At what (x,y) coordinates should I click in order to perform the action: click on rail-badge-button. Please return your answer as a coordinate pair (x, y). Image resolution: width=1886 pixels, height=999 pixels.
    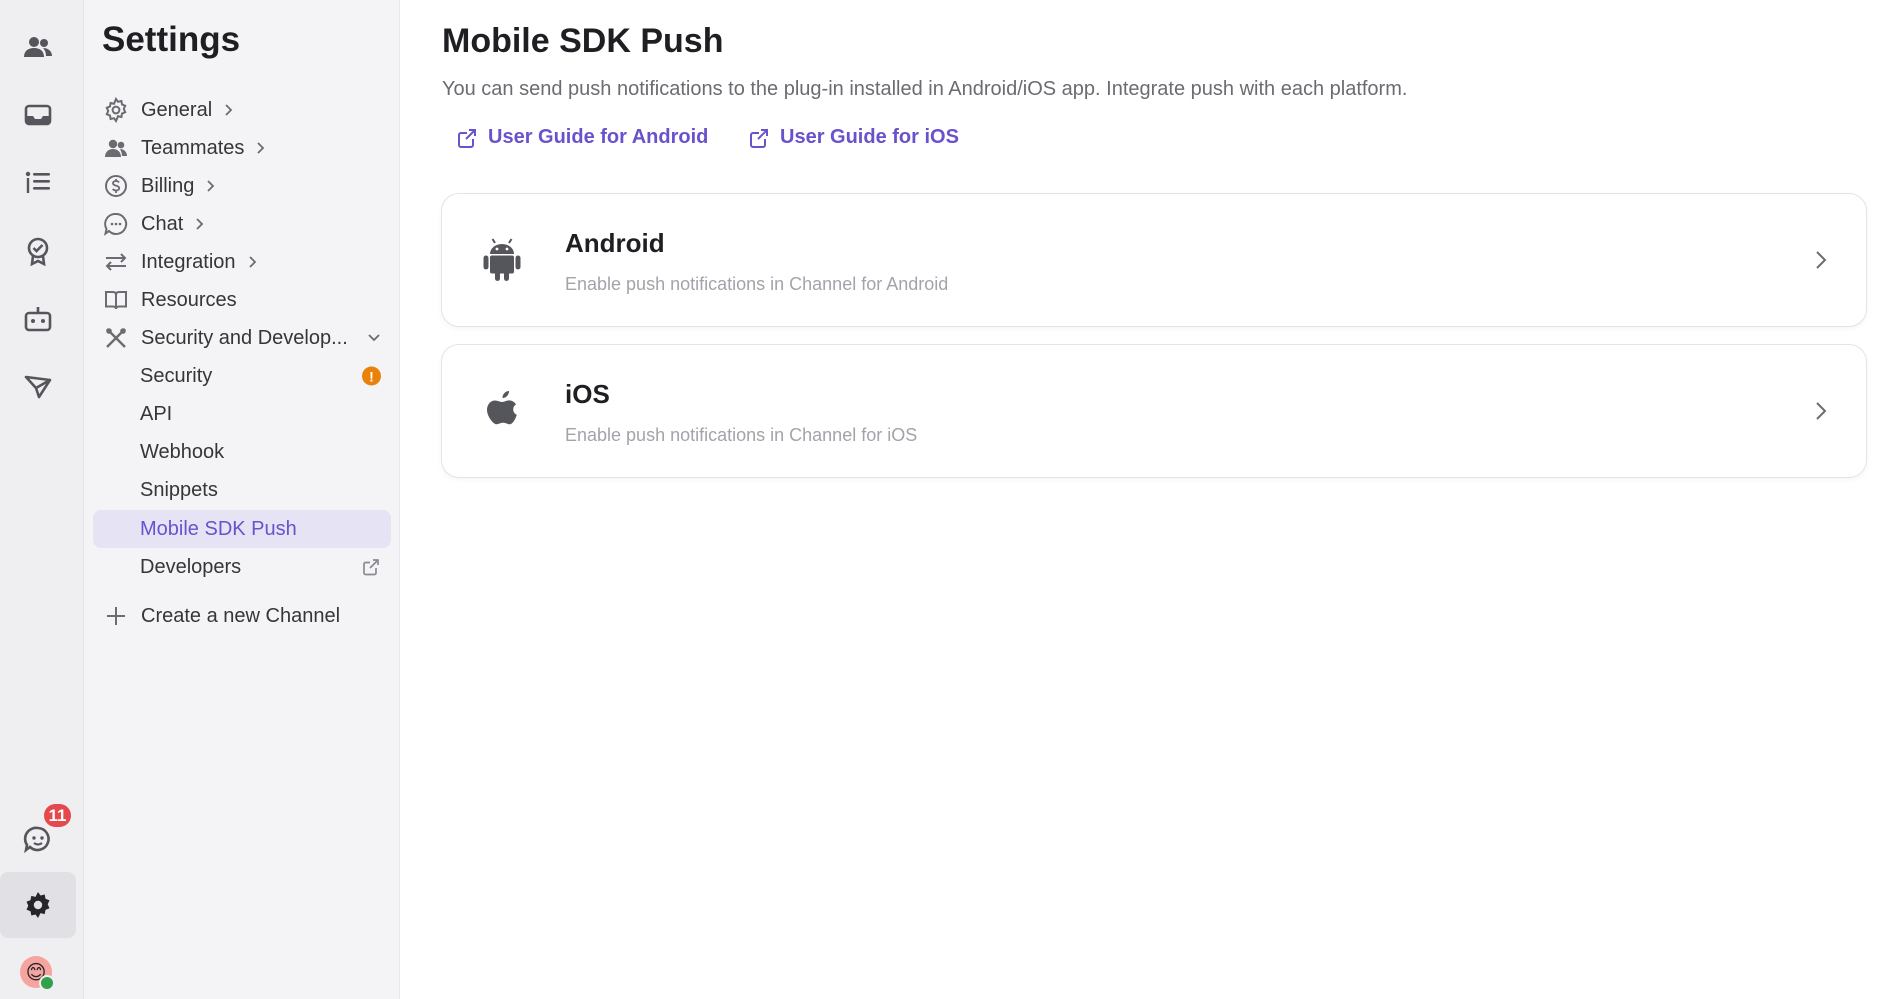
    Looking at the image, I should click on (38, 251).